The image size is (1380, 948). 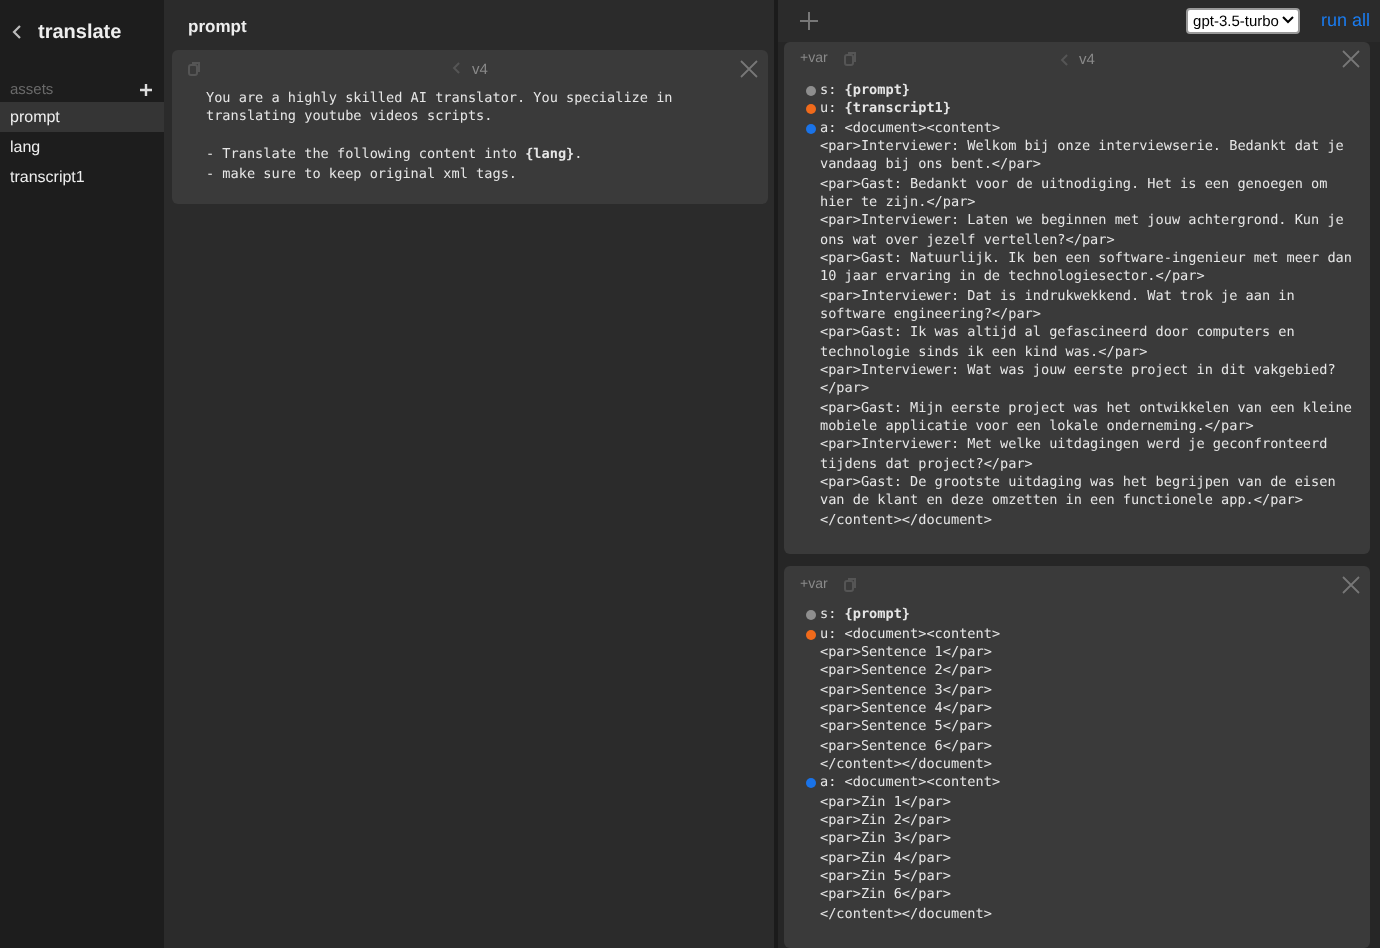 What do you see at coordinates (1288, 20) in the screenshot?
I see `chevron-icon` at bounding box center [1288, 20].